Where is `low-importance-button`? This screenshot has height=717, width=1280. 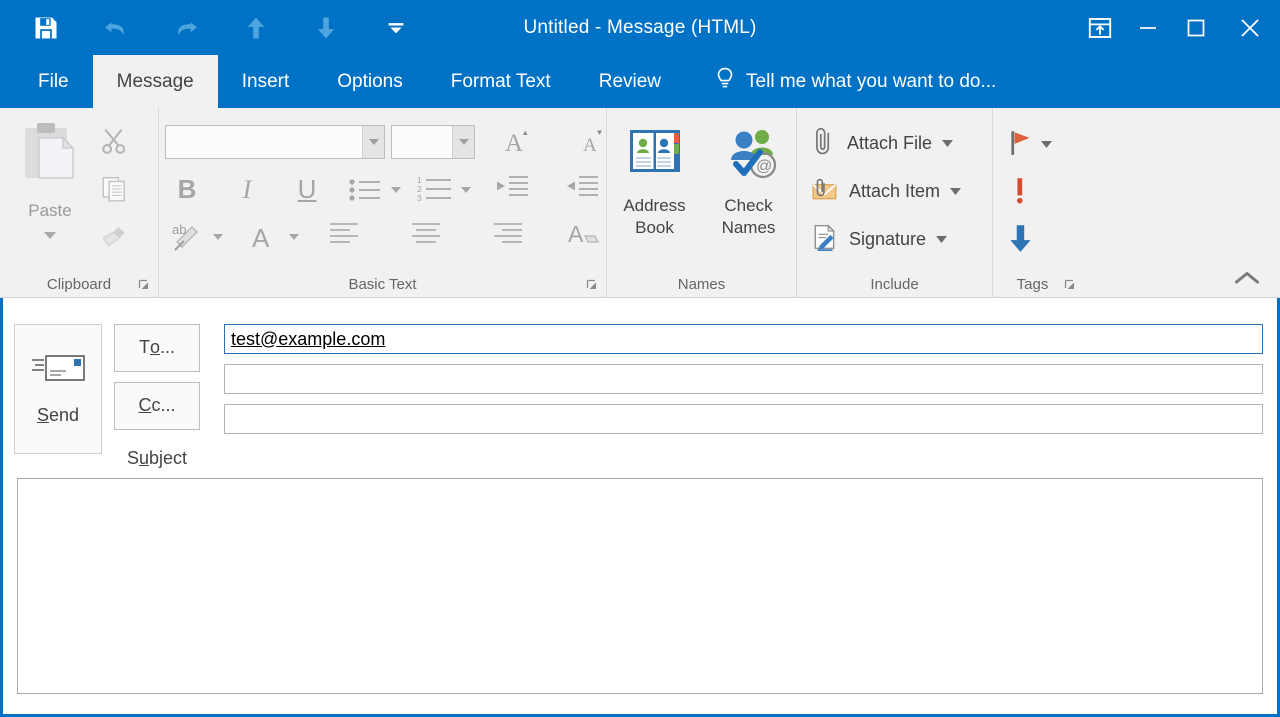
low-importance-button is located at coordinates (1021, 240).